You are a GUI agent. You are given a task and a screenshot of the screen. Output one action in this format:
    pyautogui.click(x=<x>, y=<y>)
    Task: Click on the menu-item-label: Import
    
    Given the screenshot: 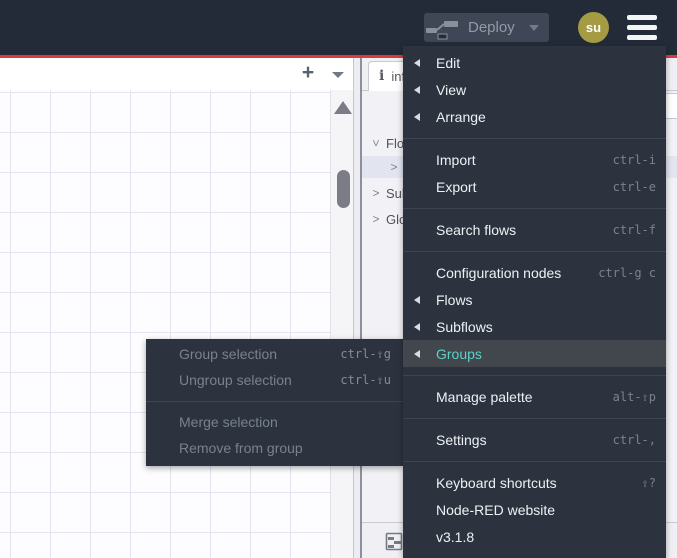 What is the action you would take?
    pyautogui.click(x=456, y=159)
    